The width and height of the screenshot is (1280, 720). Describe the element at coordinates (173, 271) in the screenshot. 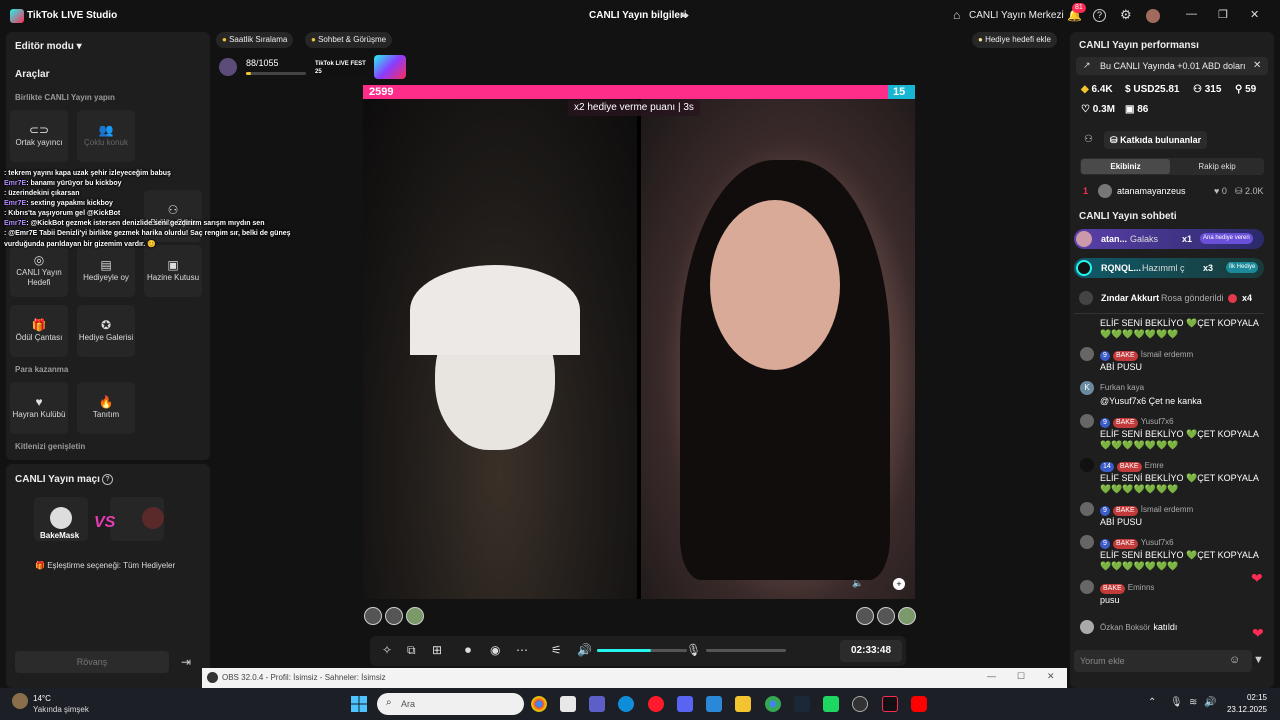

I see `treasure-box-button: ▣ Hazine Kutusu` at that location.